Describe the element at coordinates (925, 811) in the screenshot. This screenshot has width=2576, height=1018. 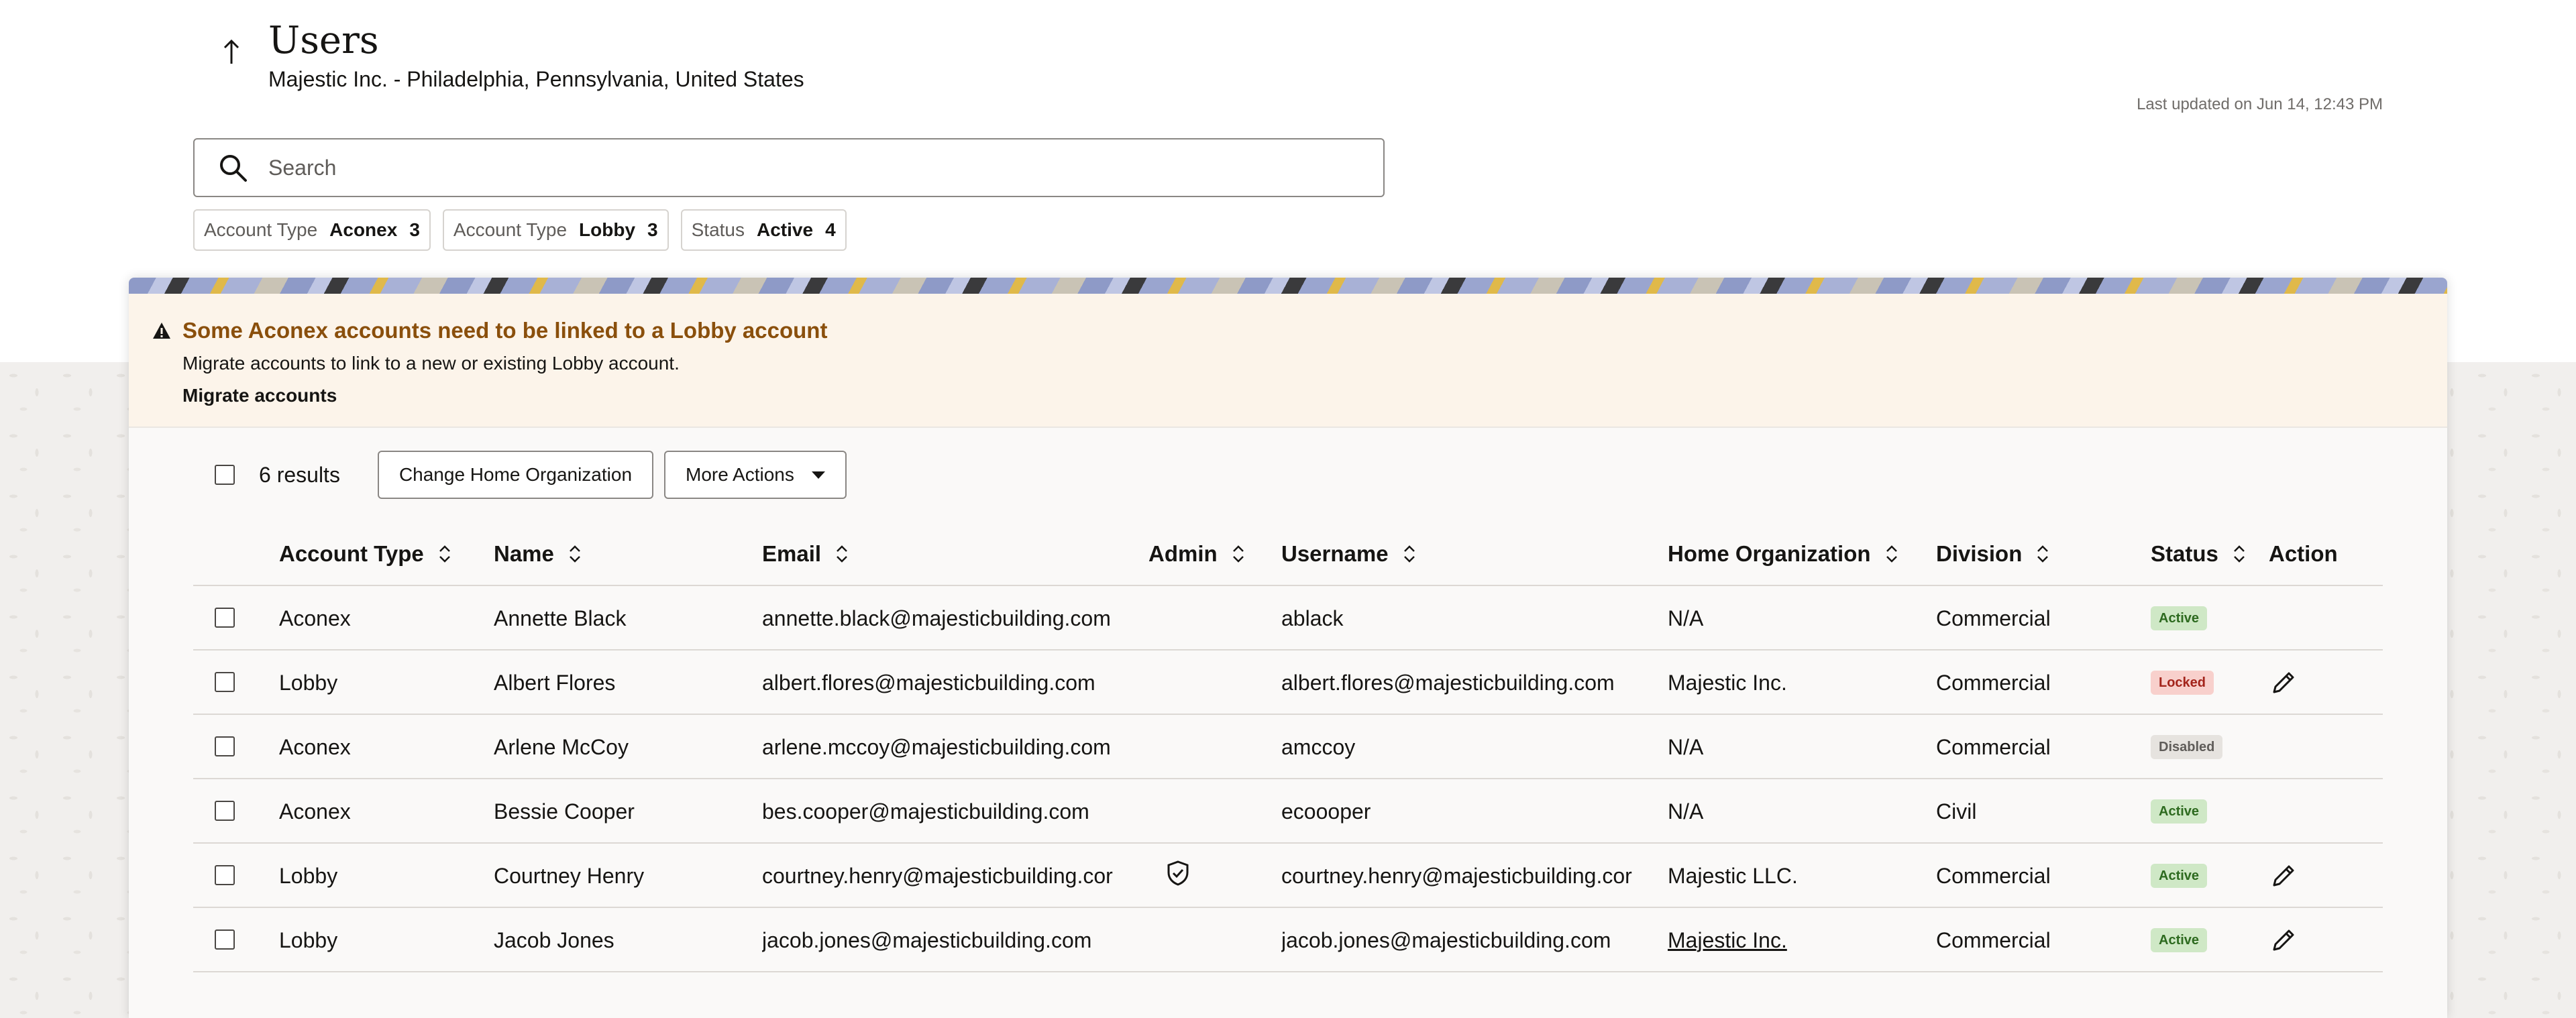
I see `cell-text: bes.cooper@majesticbuilding.com` at that location.